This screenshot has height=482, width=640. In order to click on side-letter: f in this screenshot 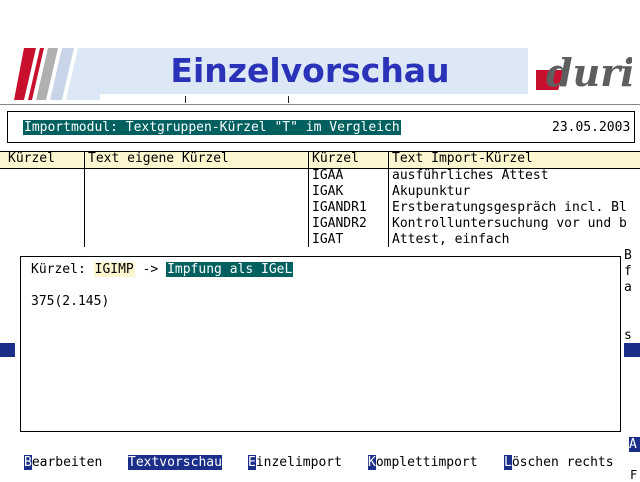, I will do `click(628, 271)`.